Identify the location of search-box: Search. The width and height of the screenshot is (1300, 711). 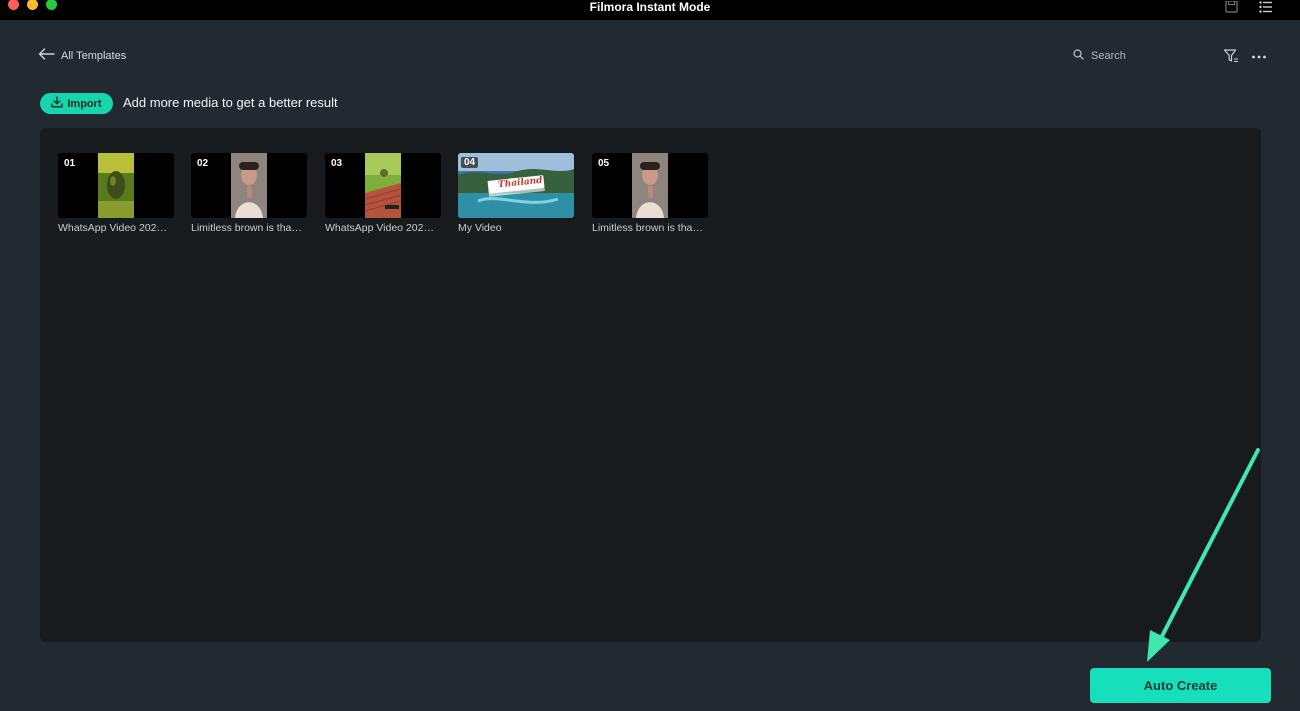
(1099, 56).